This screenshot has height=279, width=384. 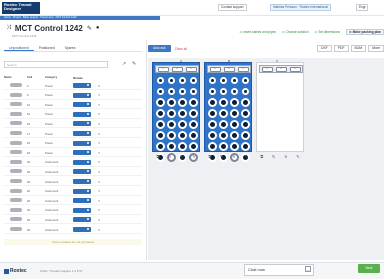 I want to click on col-category: Category, so click(x=59, y=77).